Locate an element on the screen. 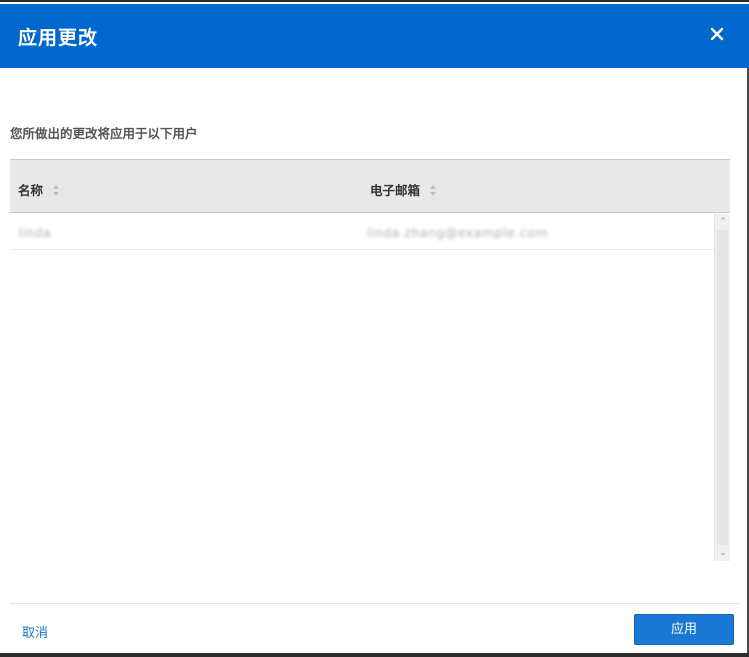 The height and width of the screenshot is (657, 749). scroll-up-arrow-icon: ⌃ is located at coordinates (723, 222).